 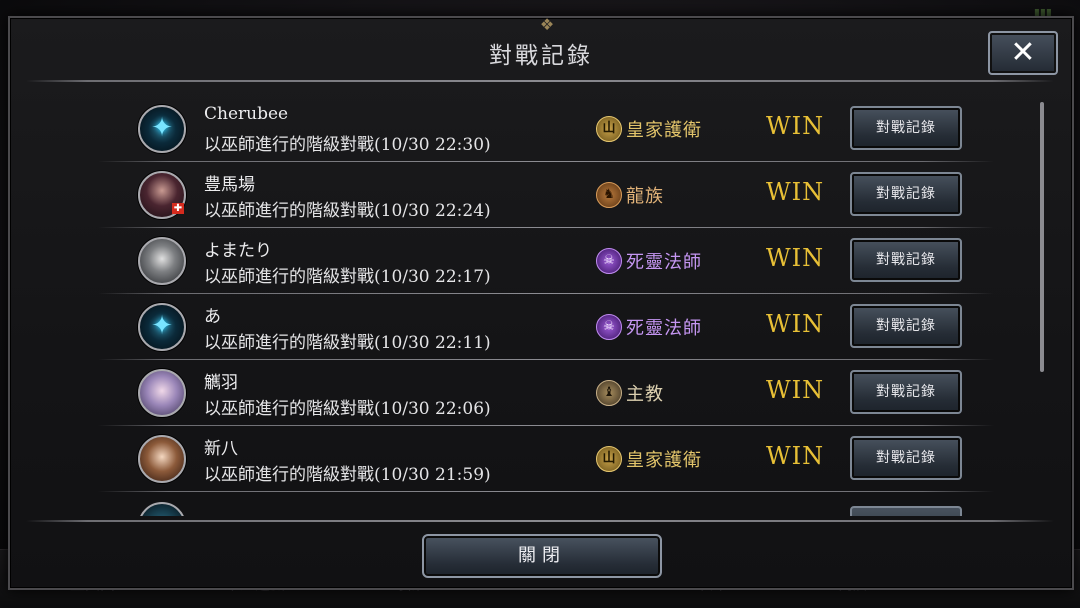 What do you see at coordinates (178, 208) in the screenshot?
I see `country-flag-icon: ✚` at bounding box center [178, 208].